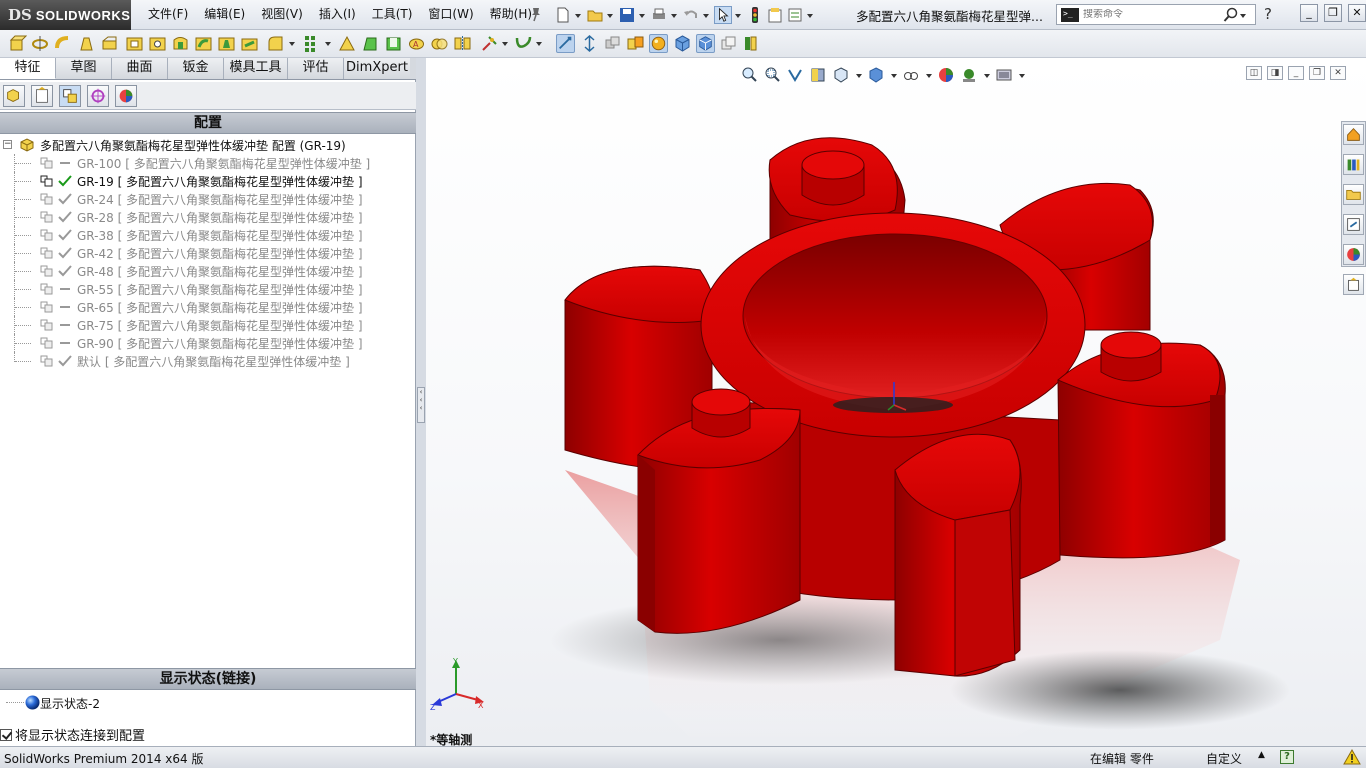 The height and width of the screenshot is (768, 1366). Describe the element at coordinates (610, 15) in the screenshot. I see `open-dropdown` at that location.